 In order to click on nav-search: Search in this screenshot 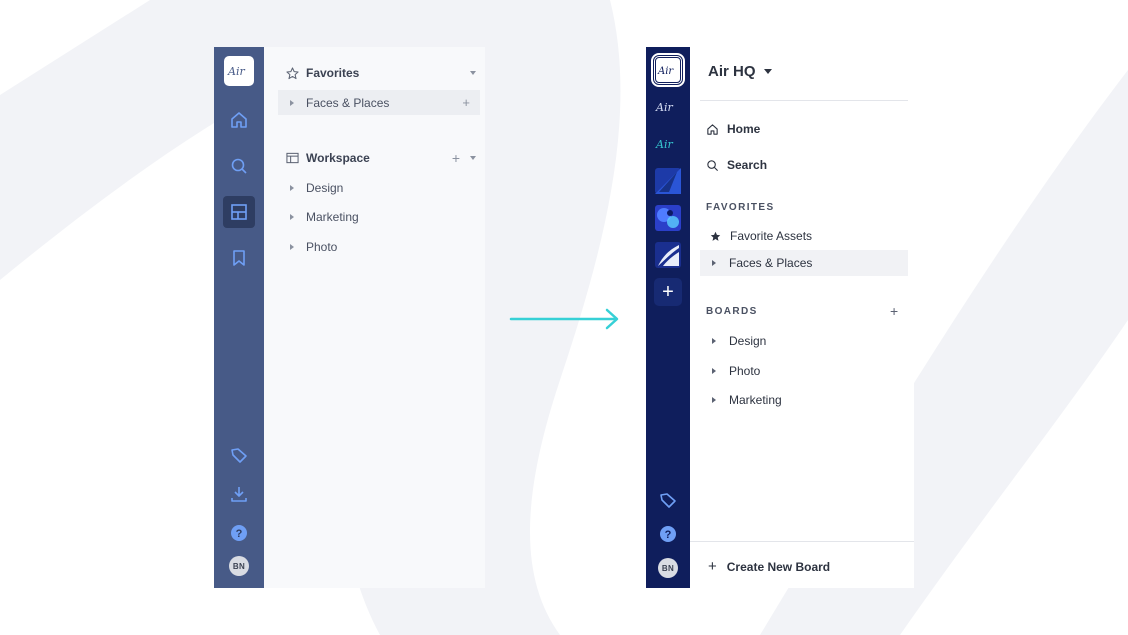, I will do `click(736, 165)`.